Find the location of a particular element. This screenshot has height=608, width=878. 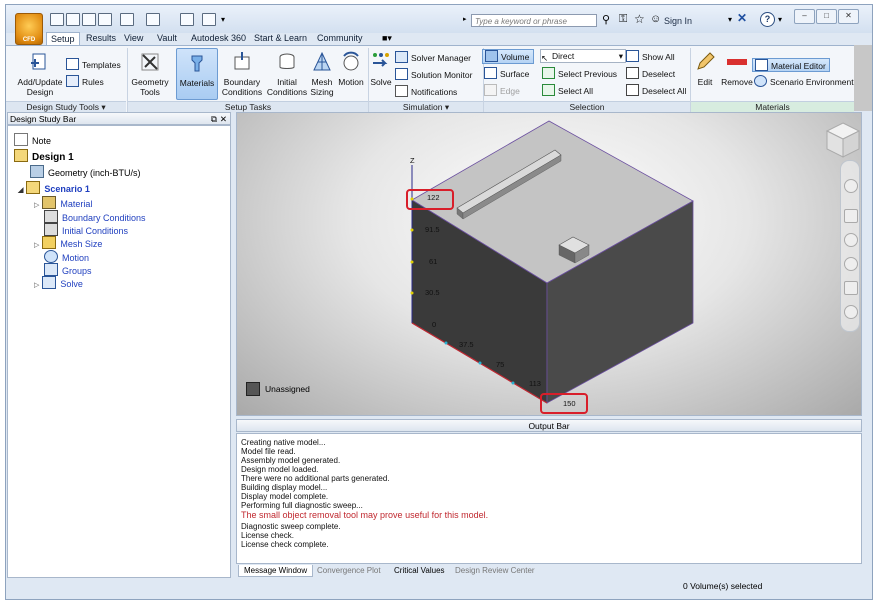

select-all-button: Select All is located at coordinates (567, 90).